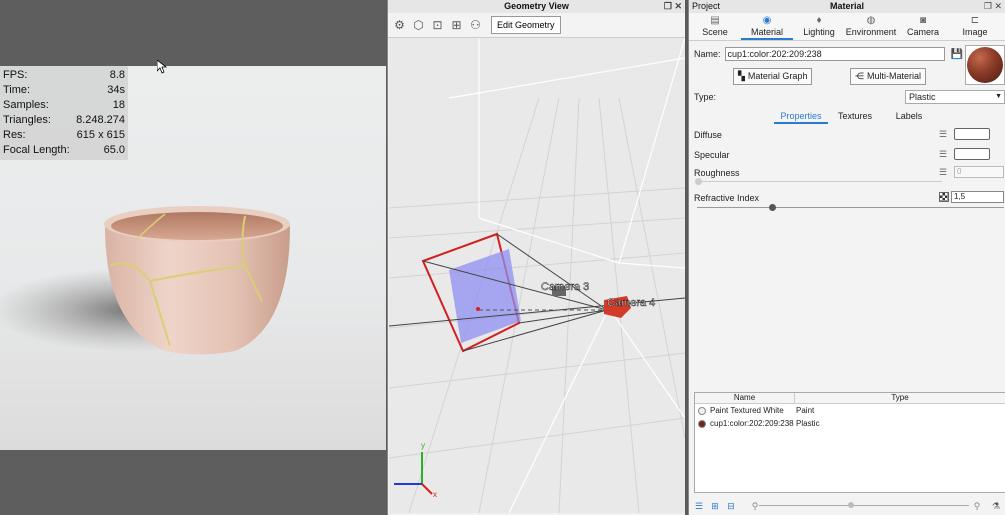 Image resolution: width=1005 pixels, height=515 pixels. I want to click on tab-scene: ▤ Scene, so click(715, 26).